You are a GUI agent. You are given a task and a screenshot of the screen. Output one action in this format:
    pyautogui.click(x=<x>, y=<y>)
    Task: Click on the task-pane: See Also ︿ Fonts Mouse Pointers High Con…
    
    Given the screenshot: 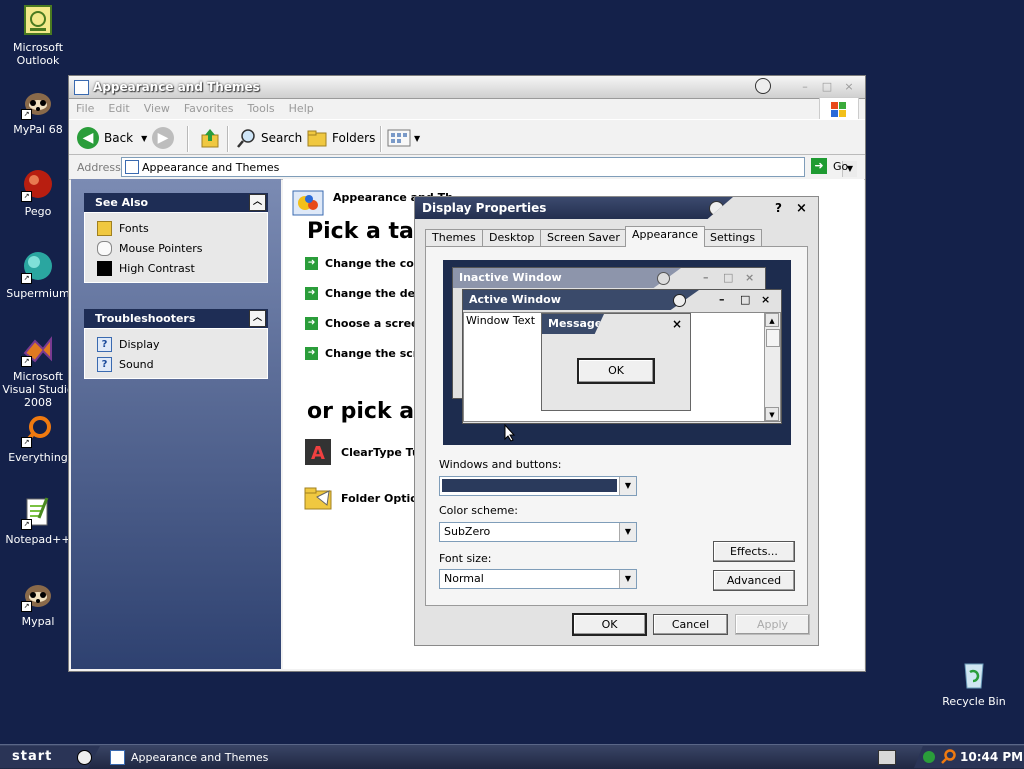 What is the action you would take?
    pyautogui.click(x=176, y=424)
    